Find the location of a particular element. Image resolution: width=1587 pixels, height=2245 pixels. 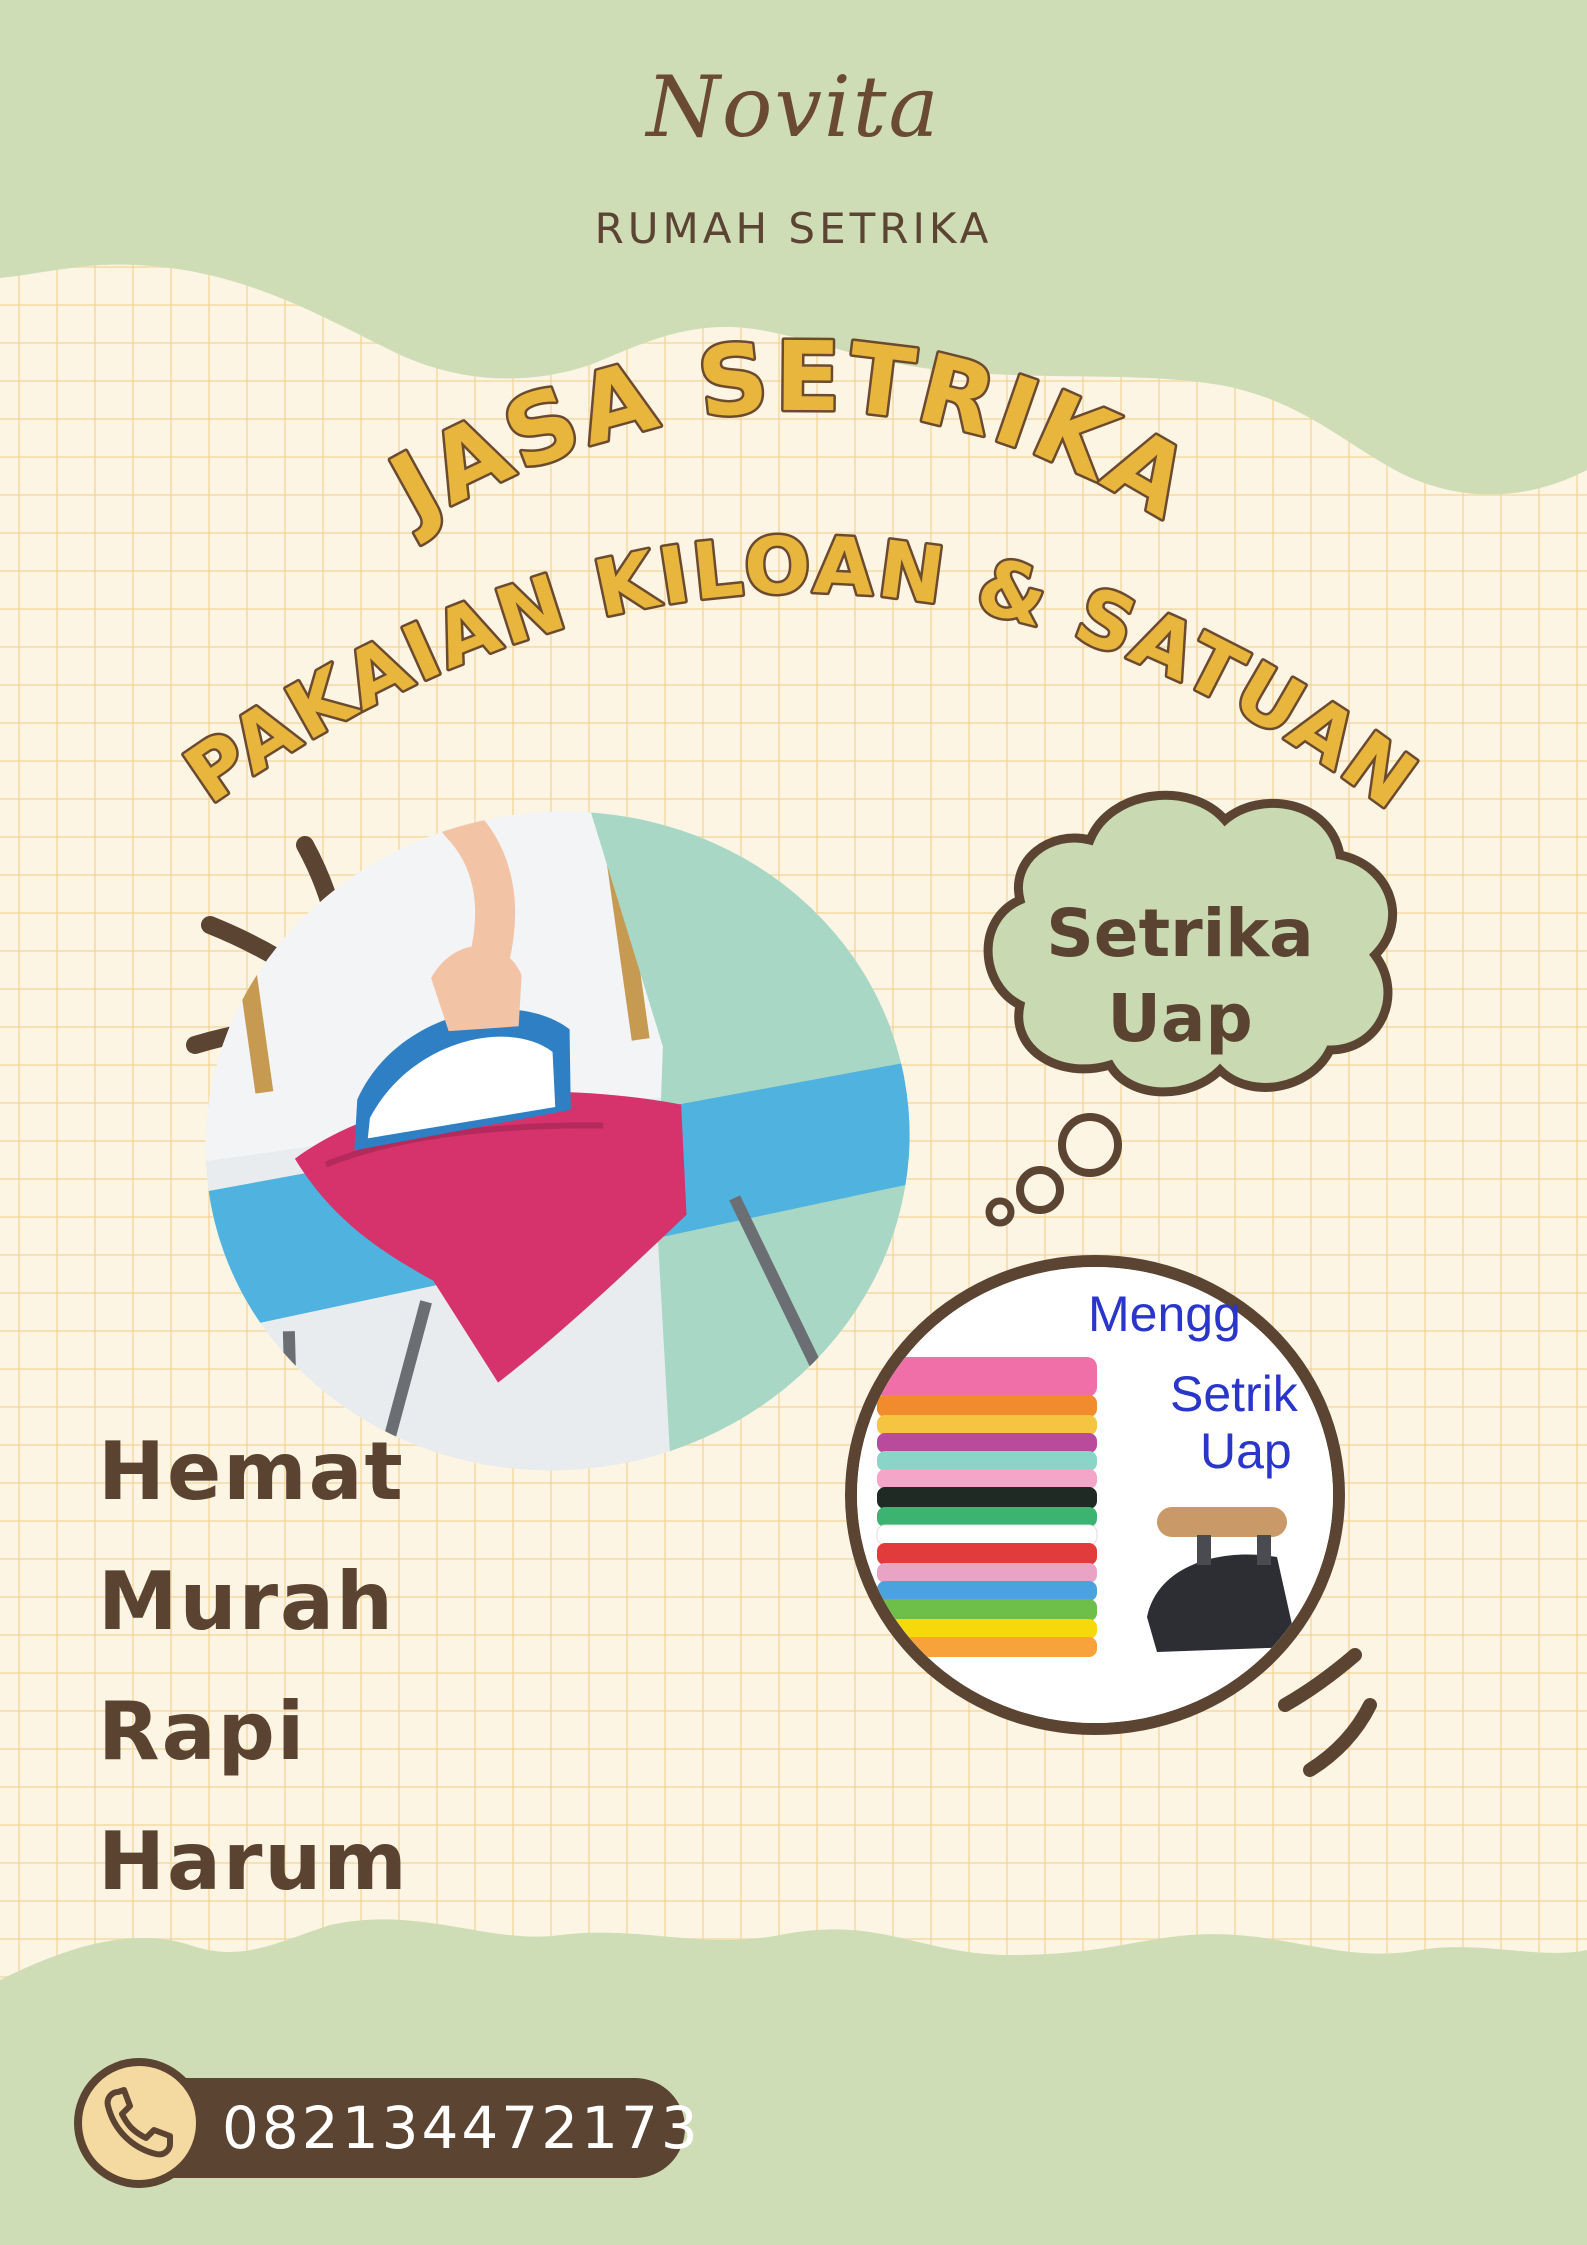

cloud-text-line1: Setrika is located at coordinates (1180, 933).